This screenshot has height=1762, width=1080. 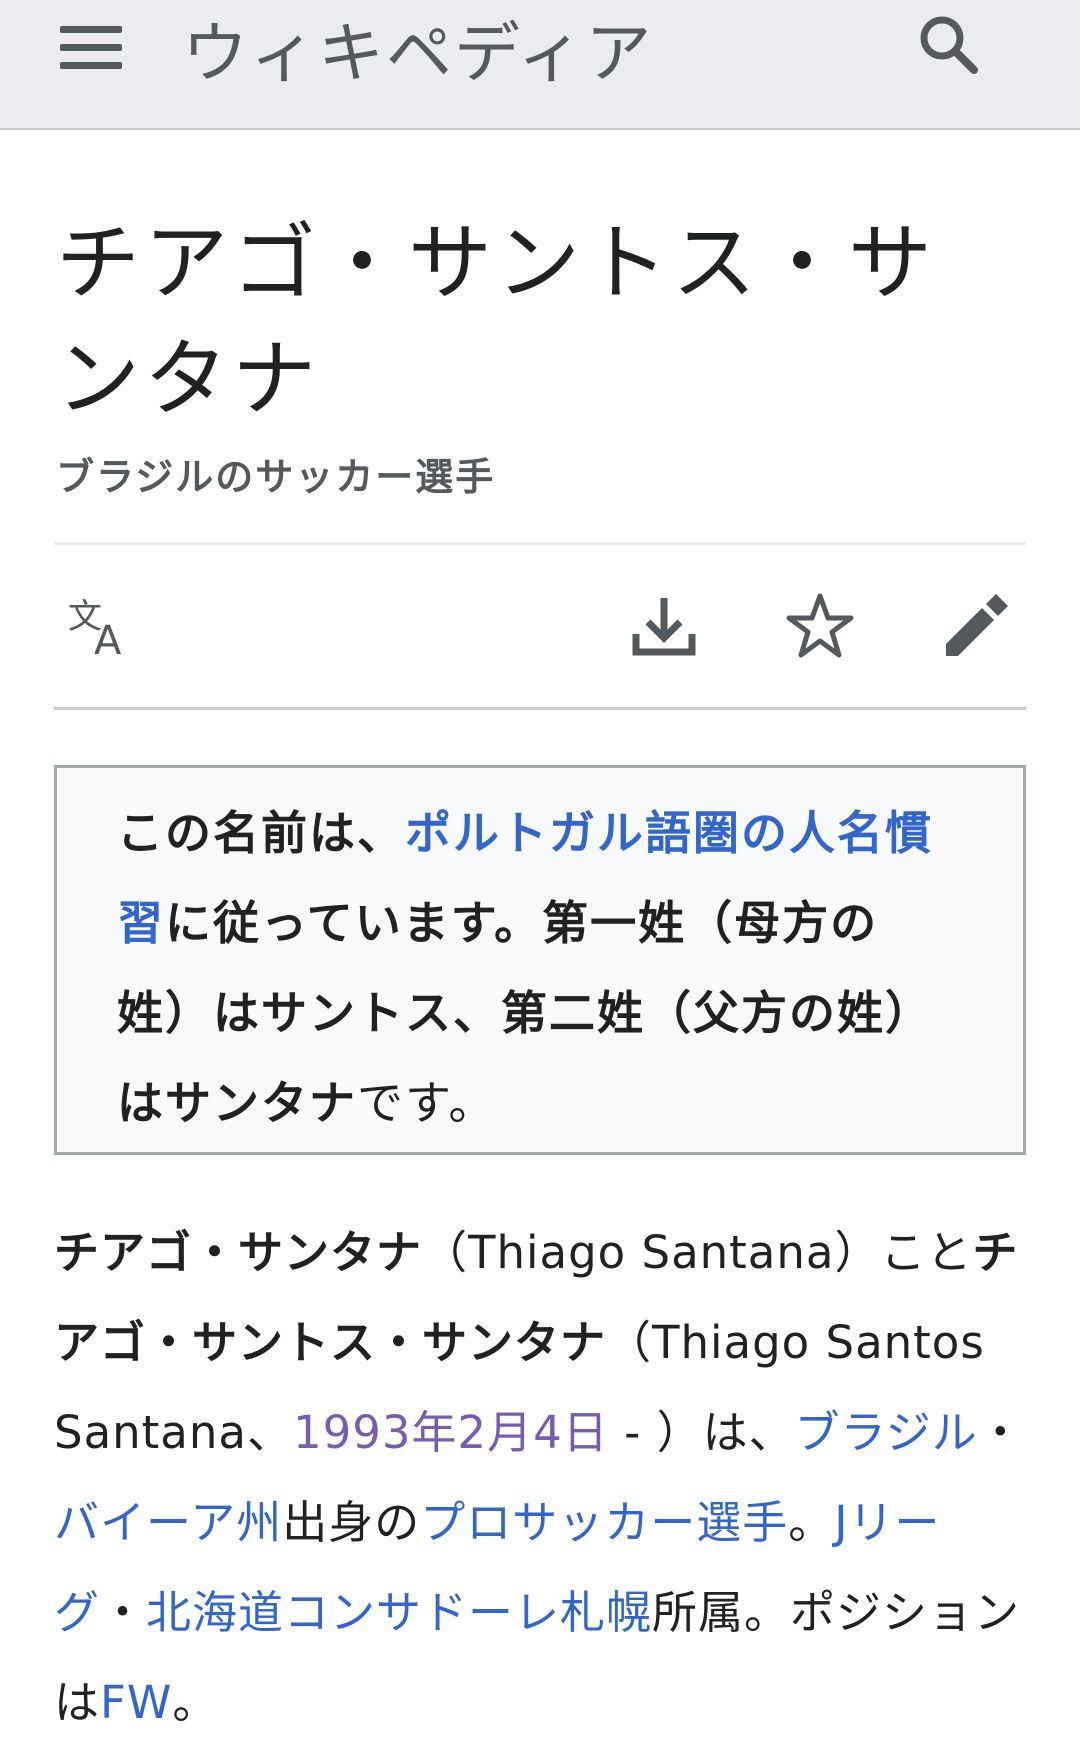 What do you see at coordinates (496, 321) in the screenshot?
I see `page-title: チアゴ・サントス・サンタナ` at bounding box center [496, 321].